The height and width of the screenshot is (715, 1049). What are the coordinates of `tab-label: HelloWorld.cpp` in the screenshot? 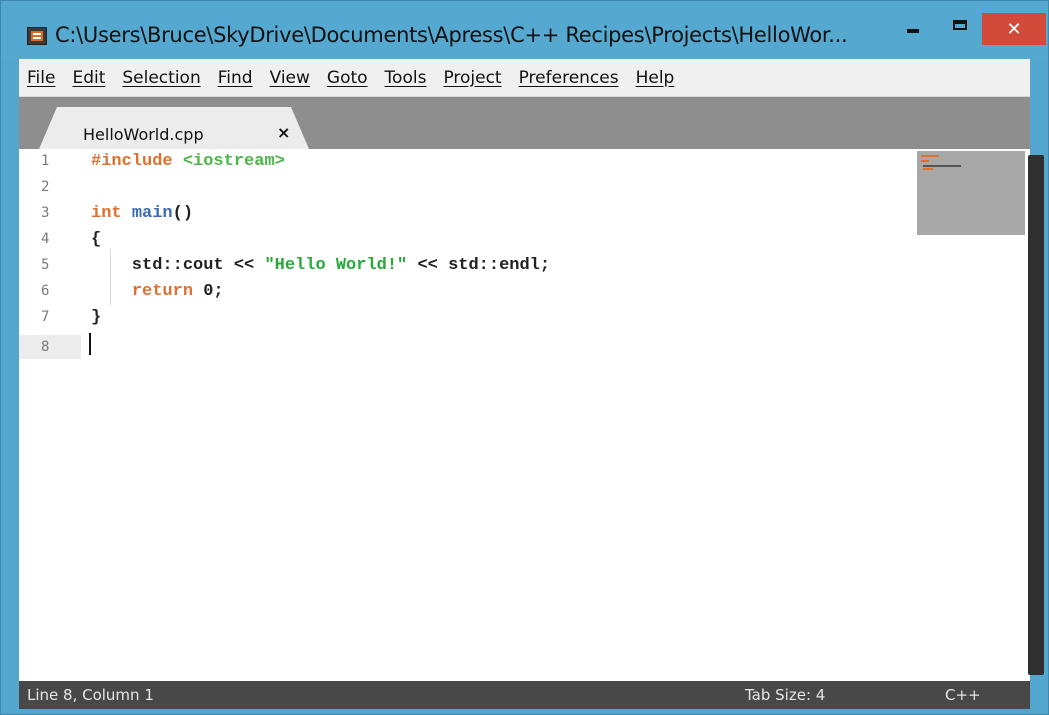 It's located at (143, 134).